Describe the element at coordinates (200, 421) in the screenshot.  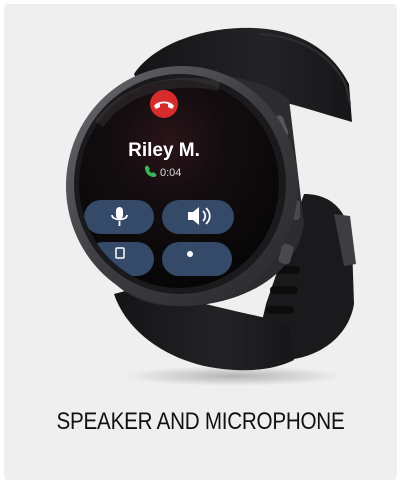
I see `feature-caption: SPEAKER AND MICROPHONE` at that location.